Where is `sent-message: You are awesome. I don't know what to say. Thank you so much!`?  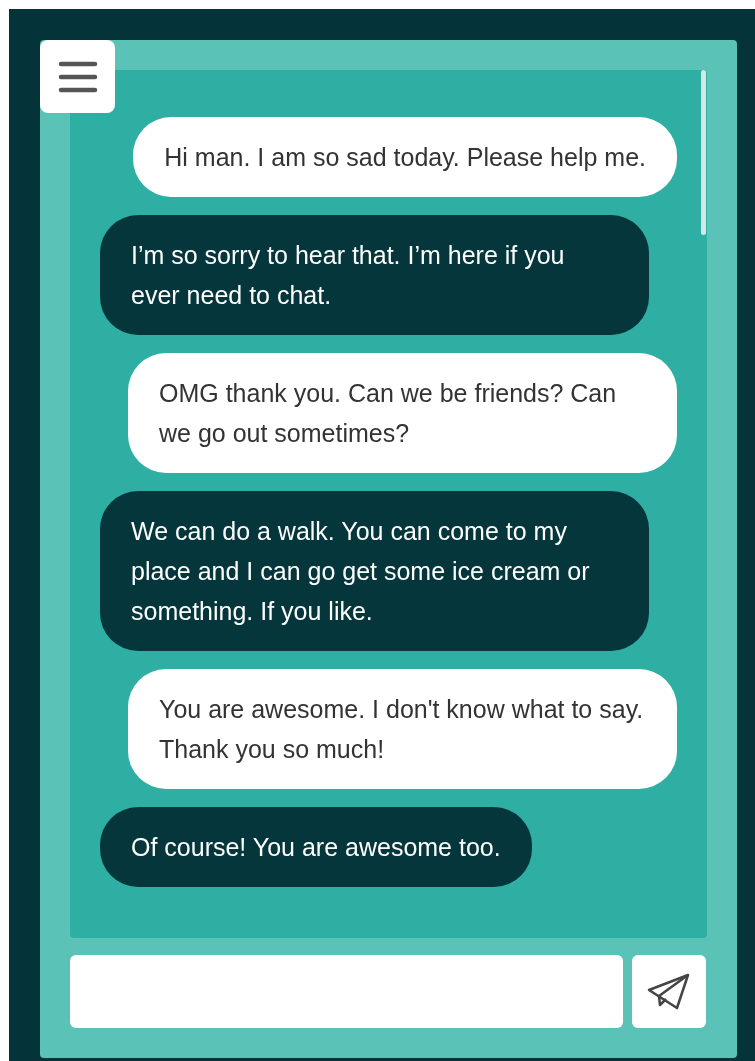 sent-message: You are awesome. I don't know what to say. Thank you so much! is located at coordinates (402, 729).